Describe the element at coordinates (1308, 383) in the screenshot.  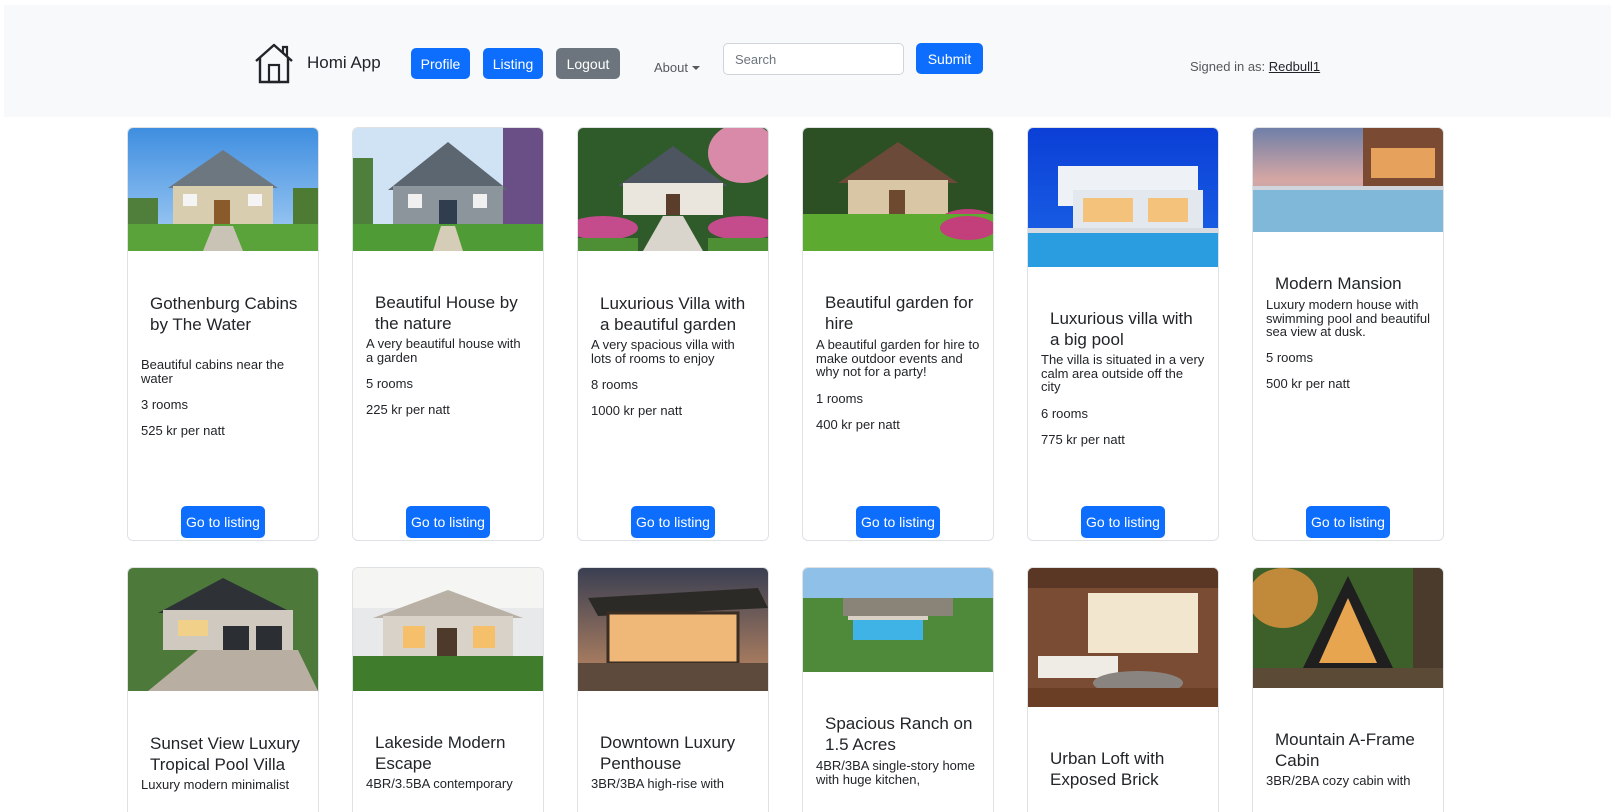
I see `listing-price: 500 kr per natt` at that location.